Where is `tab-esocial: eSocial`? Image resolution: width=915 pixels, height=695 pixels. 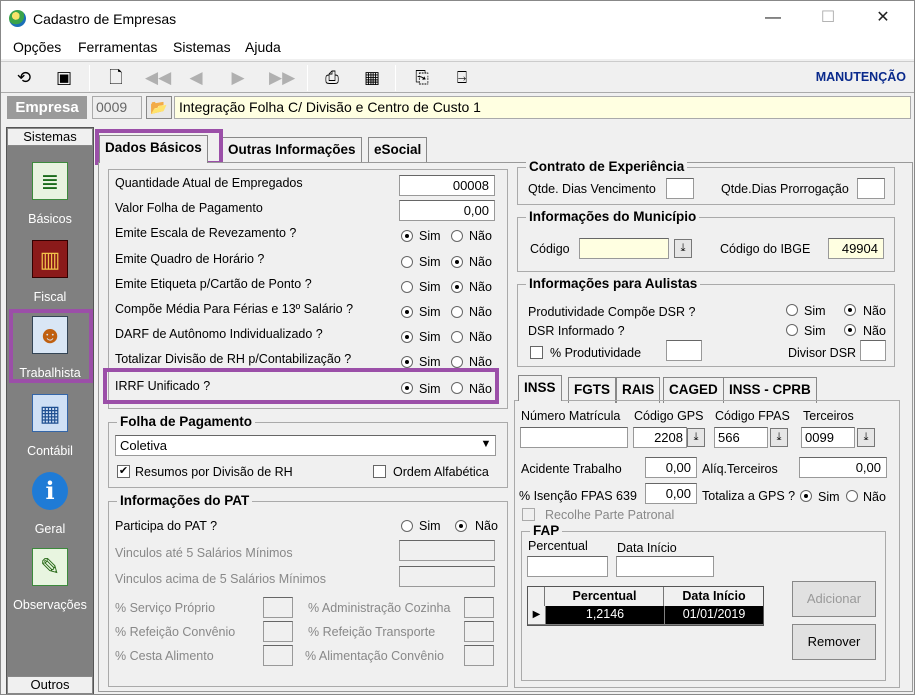 tab-esocial: eSocial is located at coordinates (398, 150).